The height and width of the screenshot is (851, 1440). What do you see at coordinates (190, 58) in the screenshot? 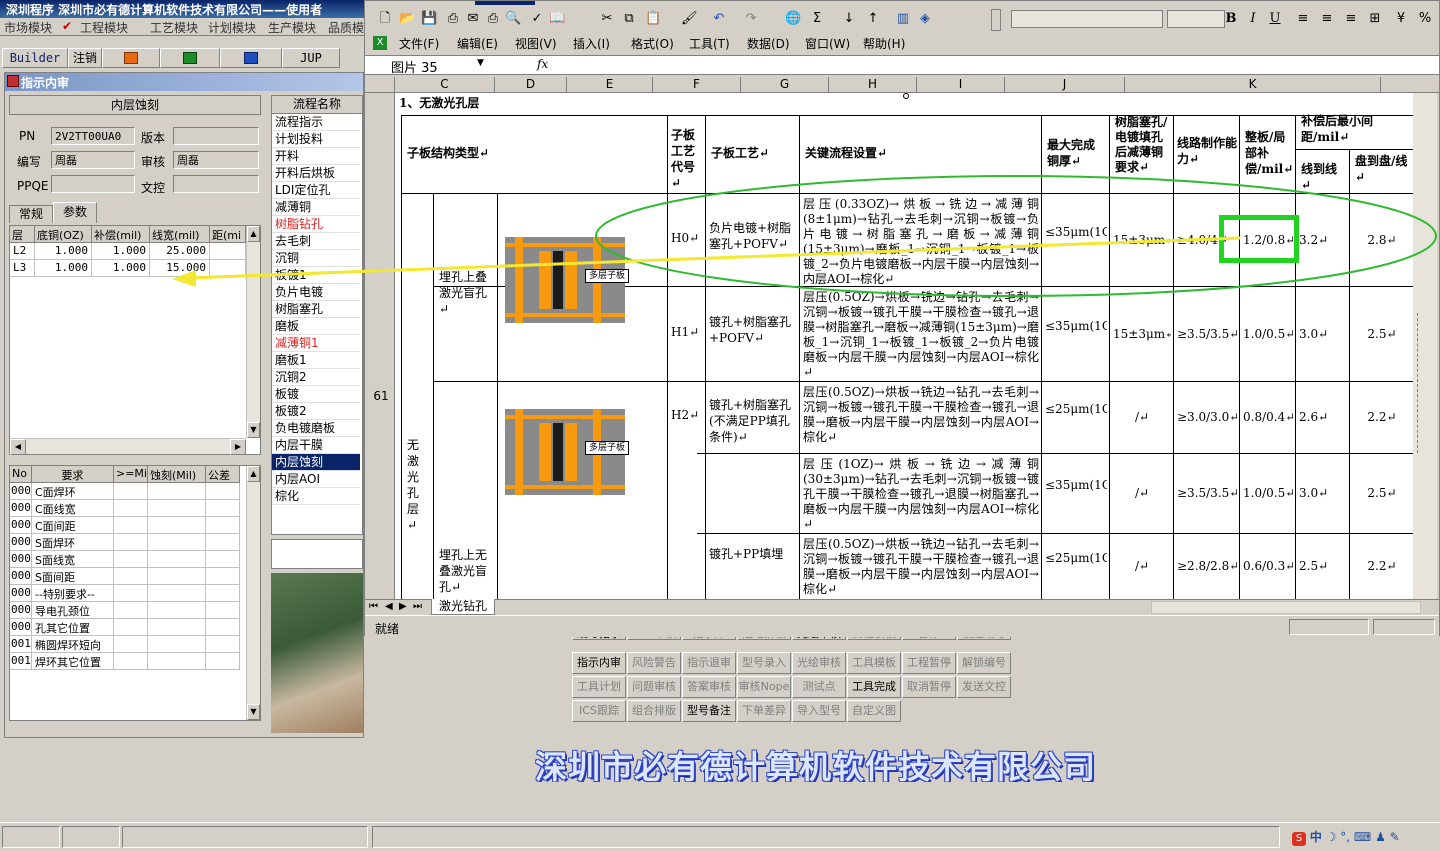
I see `excel-button` at bounding box center [190, 58].